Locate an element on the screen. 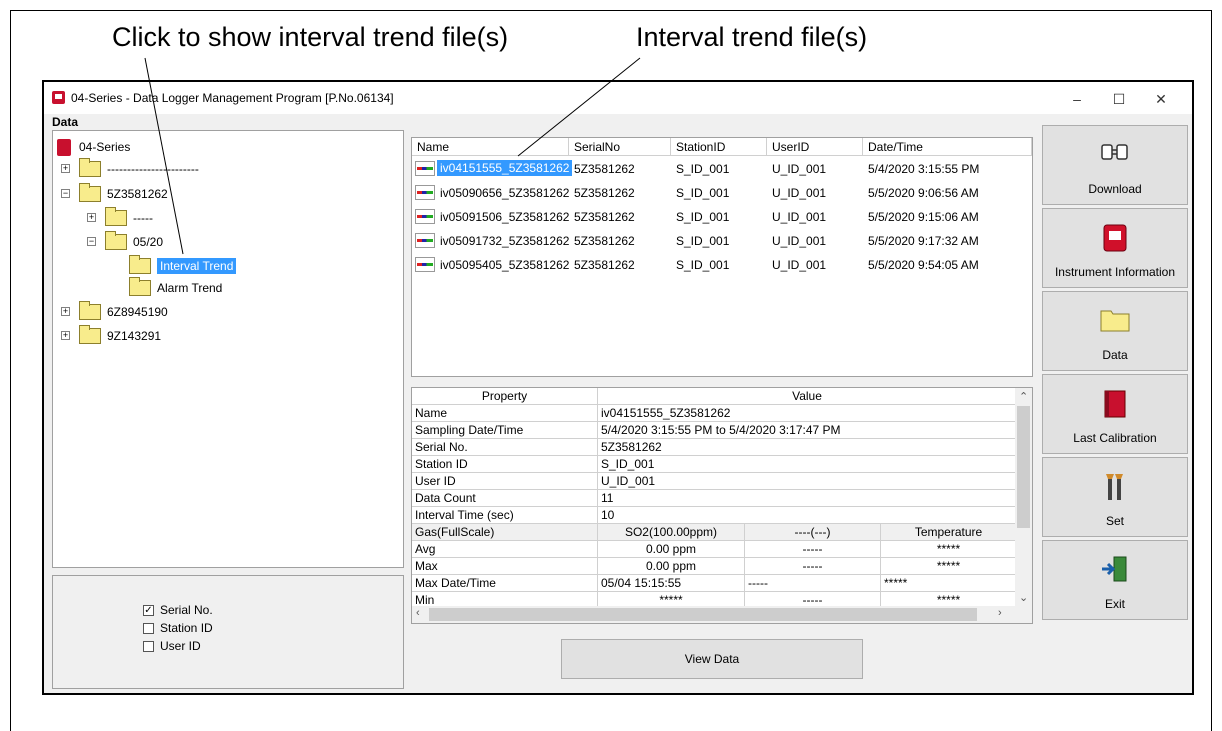  column-header-datetime: Date/Time is located at coordinates (947, 147).